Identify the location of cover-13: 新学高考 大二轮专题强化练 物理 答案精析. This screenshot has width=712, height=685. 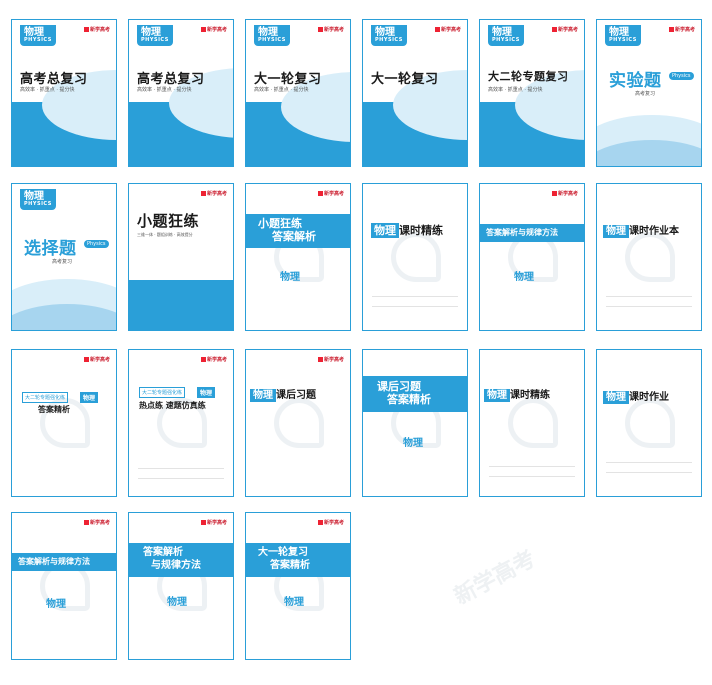
(64, 423).